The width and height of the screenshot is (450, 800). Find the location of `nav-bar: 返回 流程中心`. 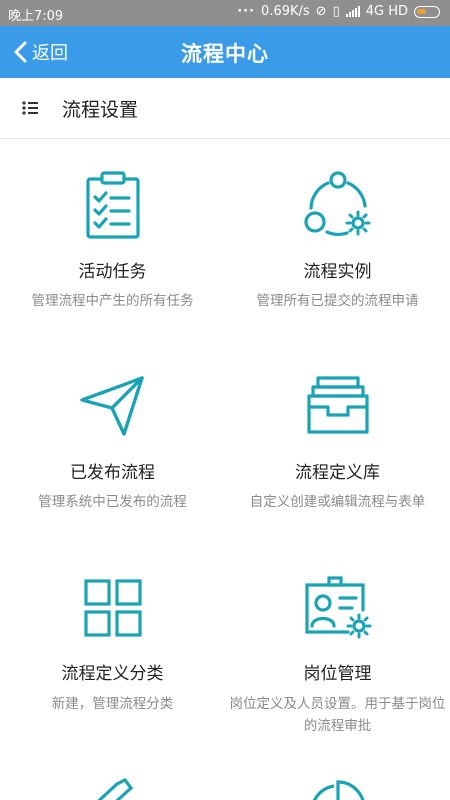

nav-bar: 返回 流程中心 is located at coordinates (225, 52).